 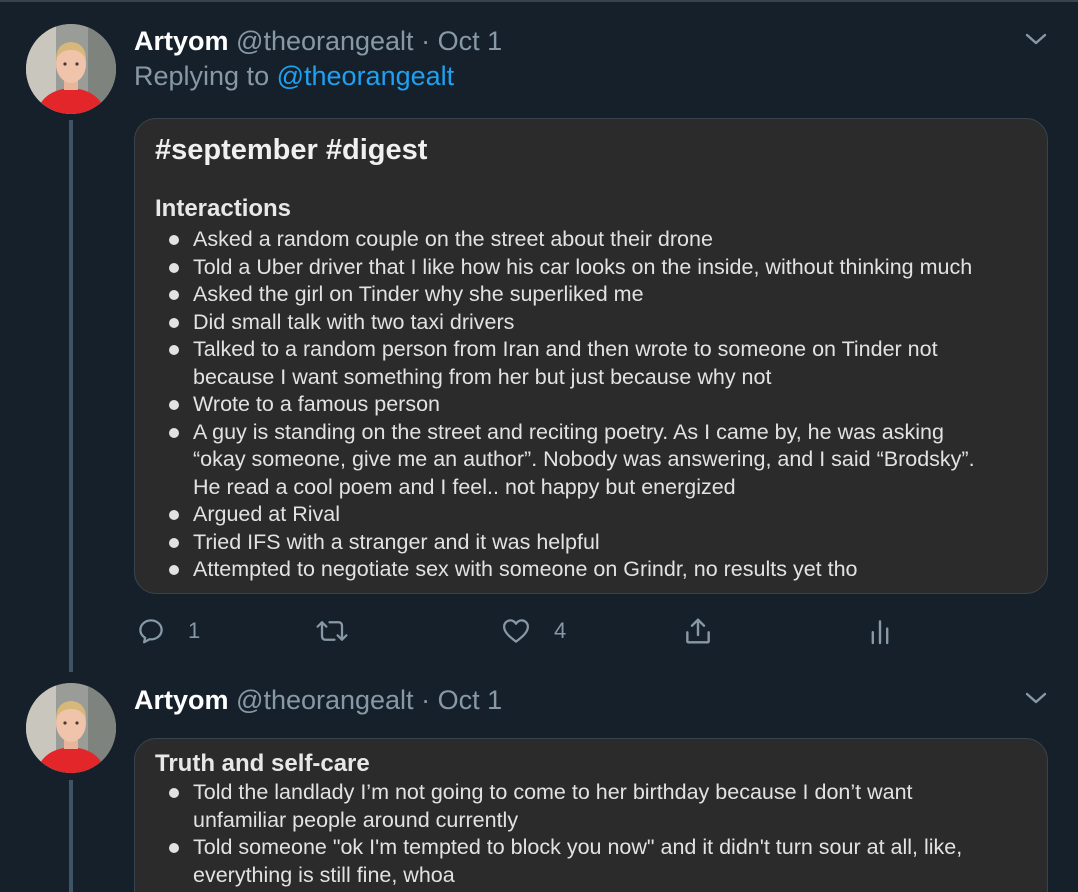 I want to click on note-title: #september #digest, so click(x=291, y=150).